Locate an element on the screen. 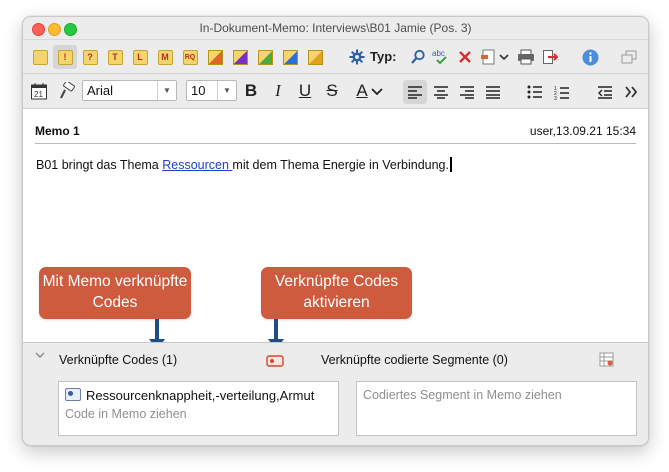  callout-linked-codes: Mit Memo verknüpfte Codes is located at coordinates (115, 293).